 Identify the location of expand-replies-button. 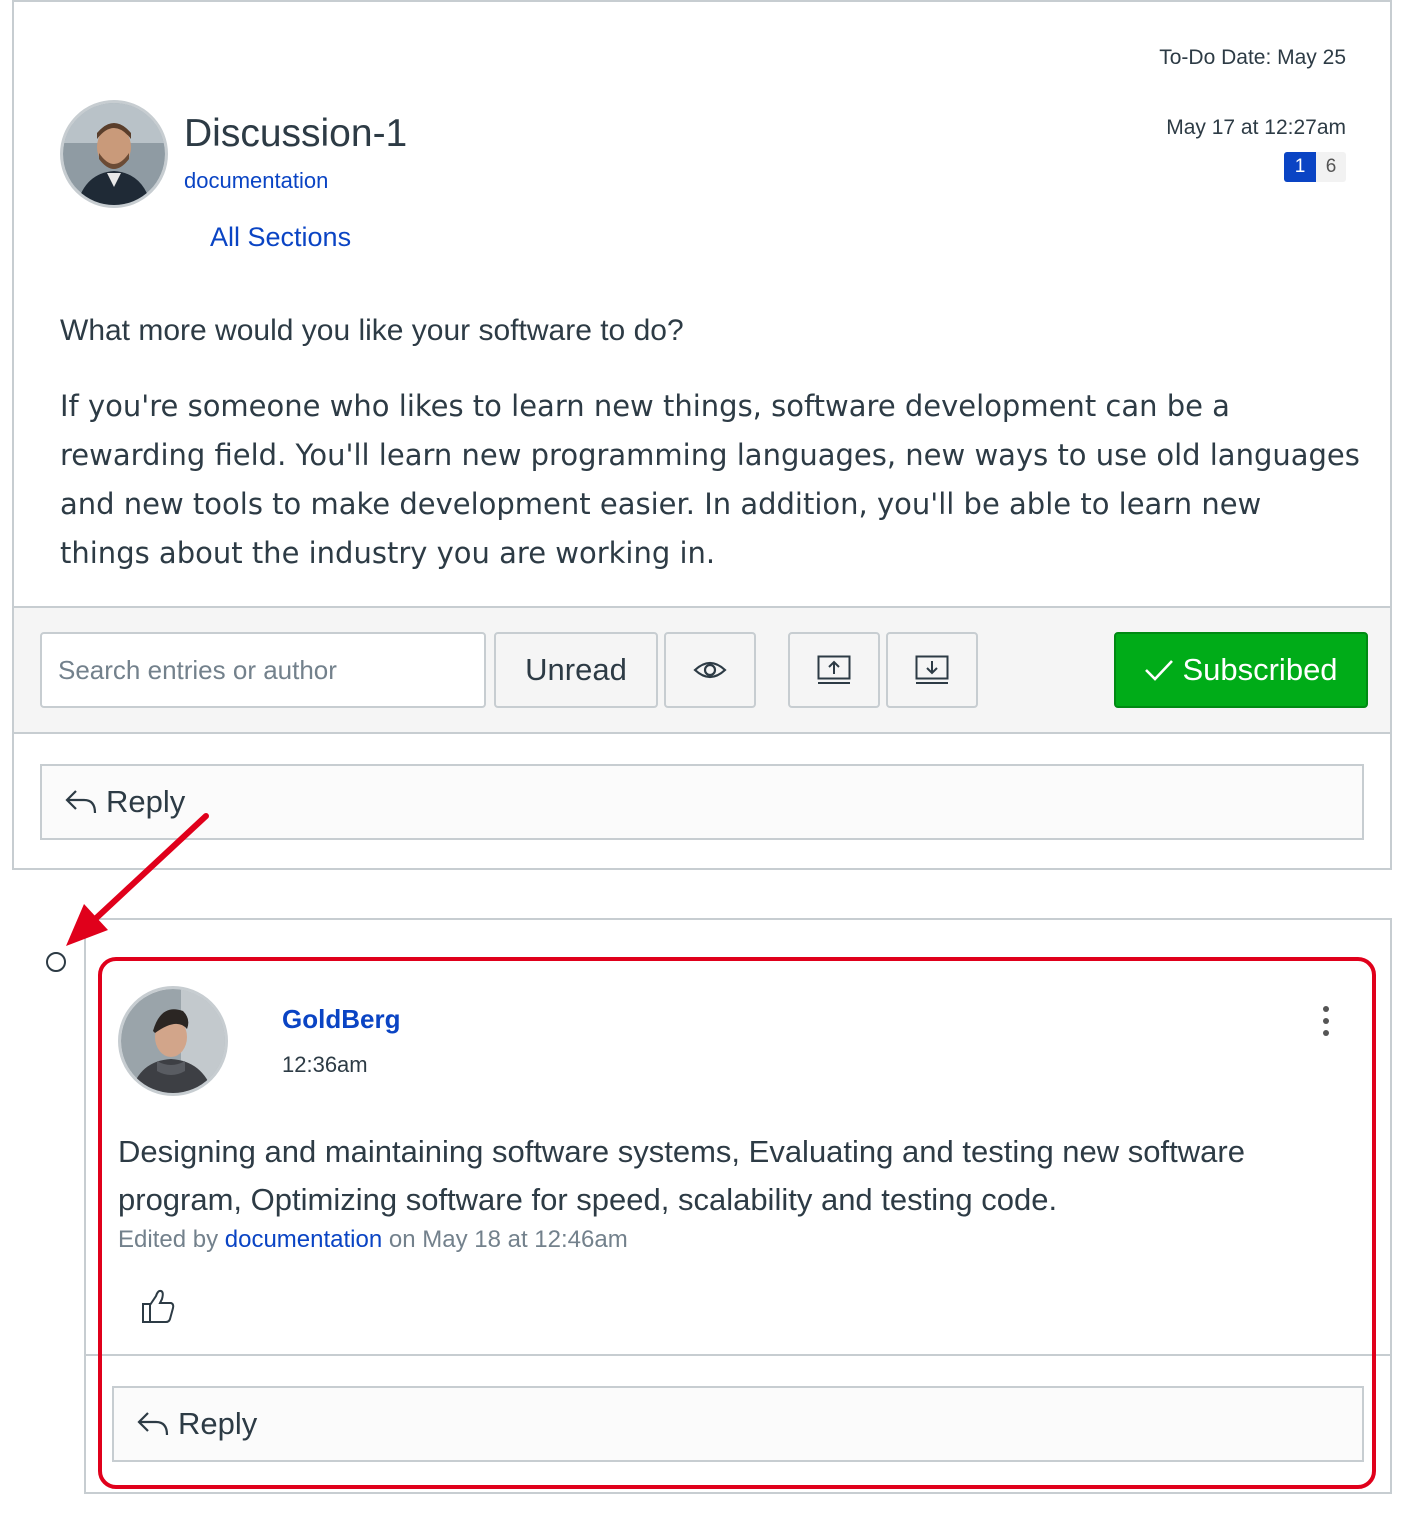
(932, 670).